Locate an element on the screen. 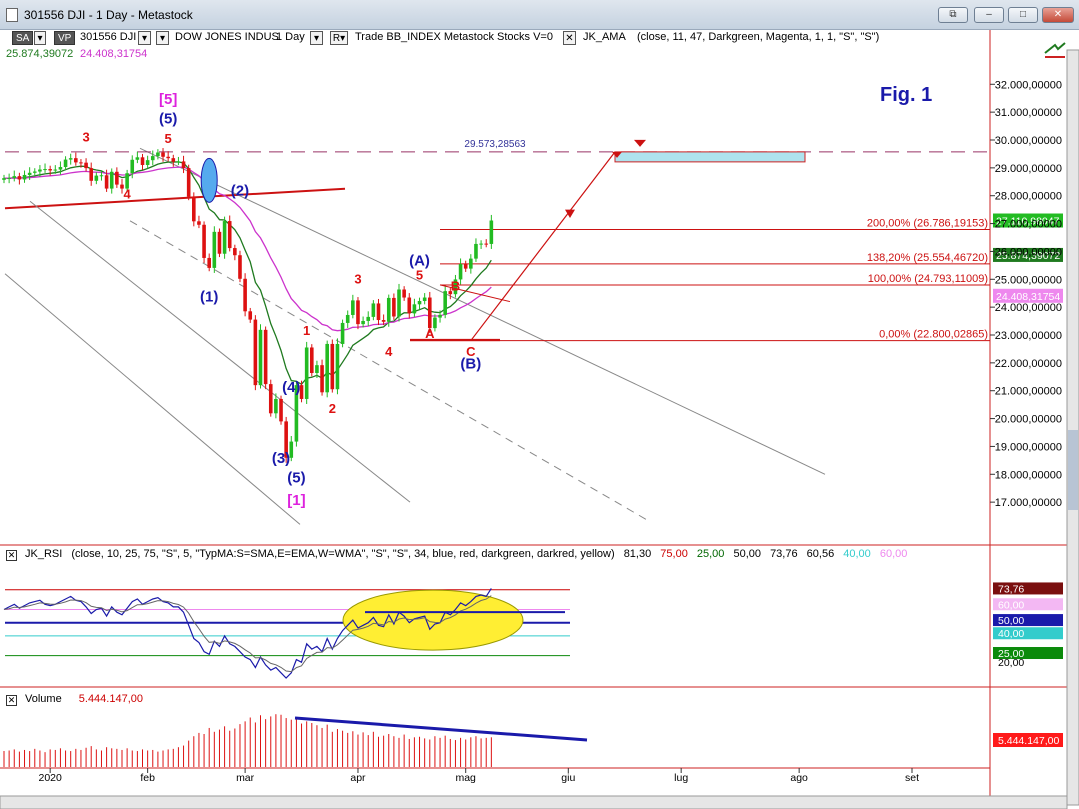 This screenshot has width=1079, height=809. rsi-tag-label: 20,00 is located at coordinates (1011, 663).